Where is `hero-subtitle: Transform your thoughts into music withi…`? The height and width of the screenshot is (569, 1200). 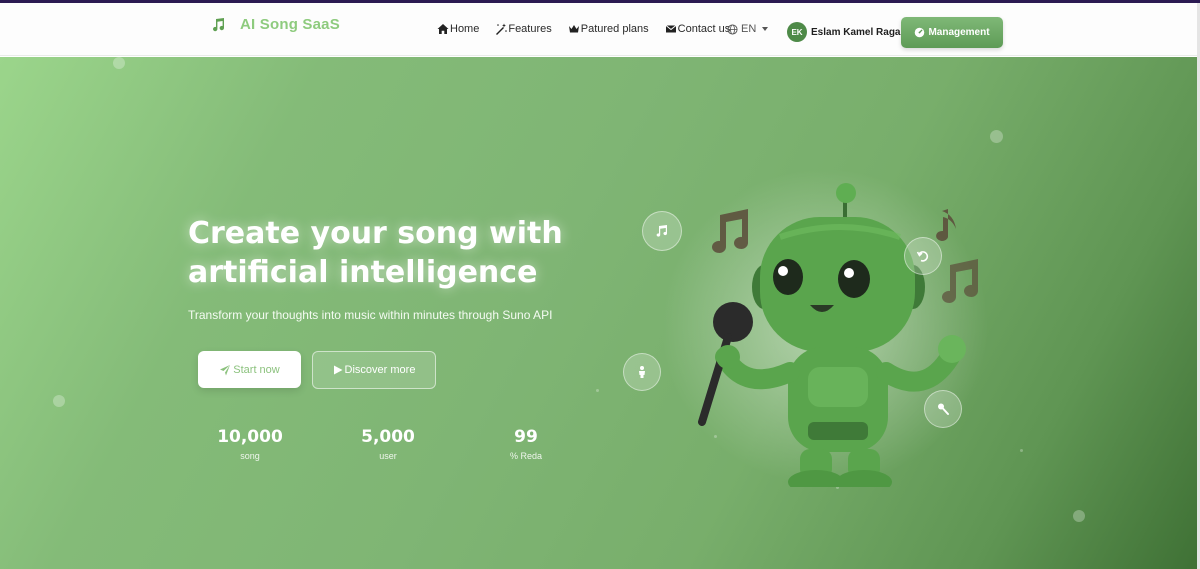
hero-subtitle: Transform your thoughts into music withi… is located at coordinates (370, 315).